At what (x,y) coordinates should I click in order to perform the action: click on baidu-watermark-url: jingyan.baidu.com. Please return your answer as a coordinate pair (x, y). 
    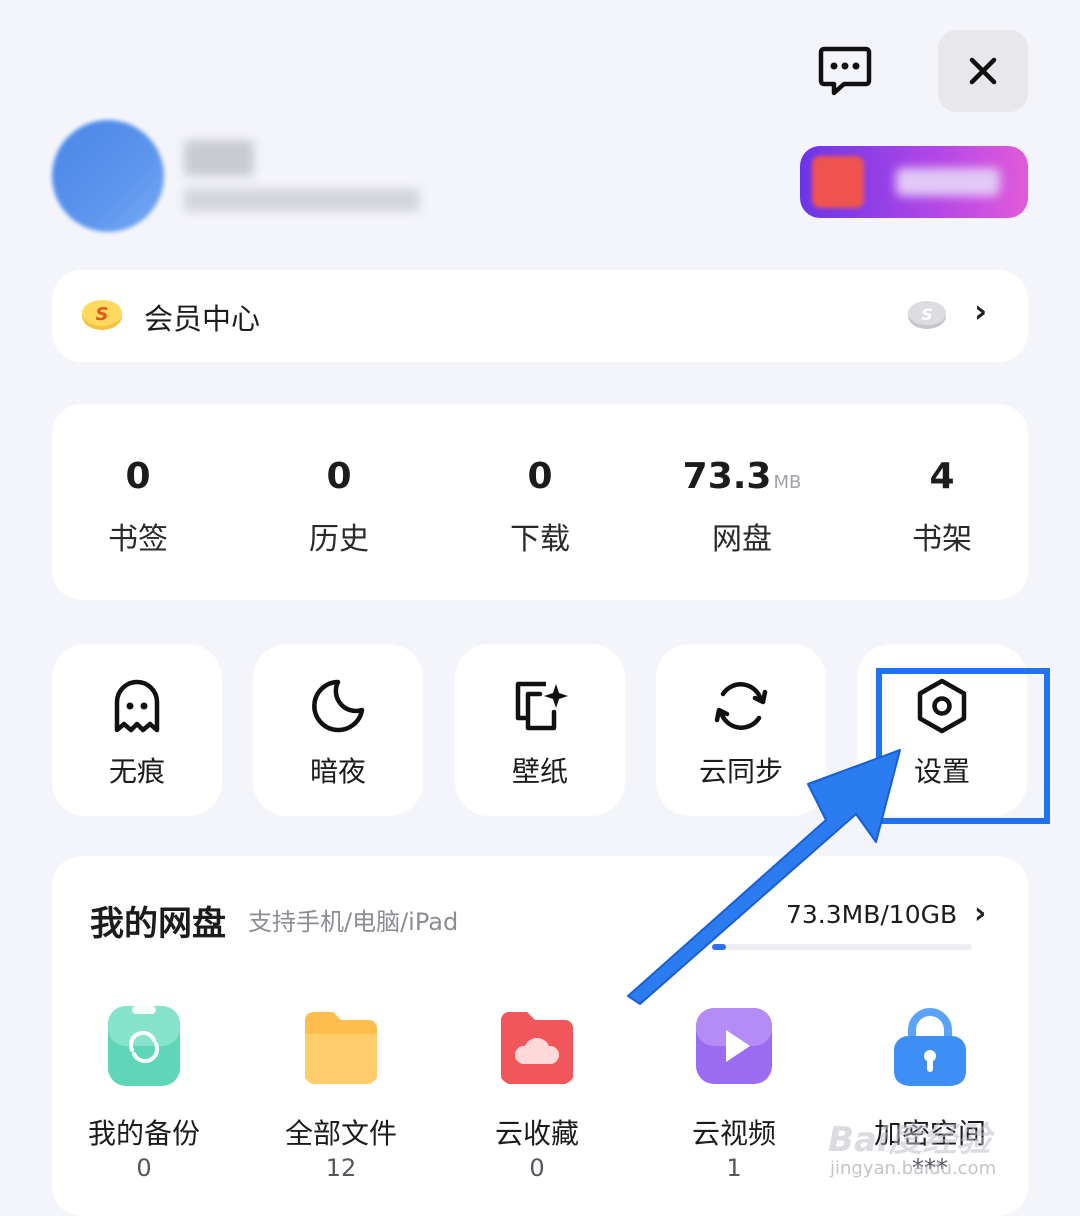
    Looking at the image, I should click on (913, 1168).